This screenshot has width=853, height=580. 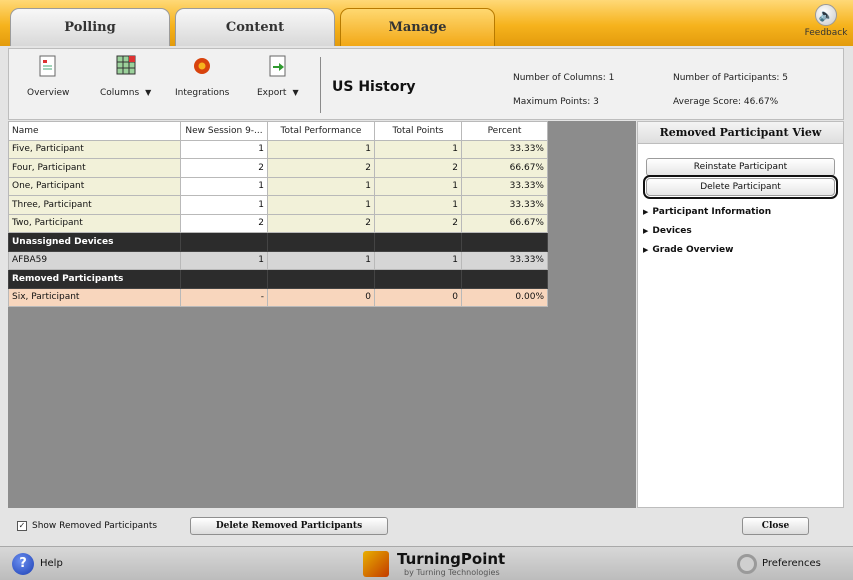 What do you see at coordinates (272, 93) in the screenshot?
I see `export-label: Export` at bounding box center [272, 93].